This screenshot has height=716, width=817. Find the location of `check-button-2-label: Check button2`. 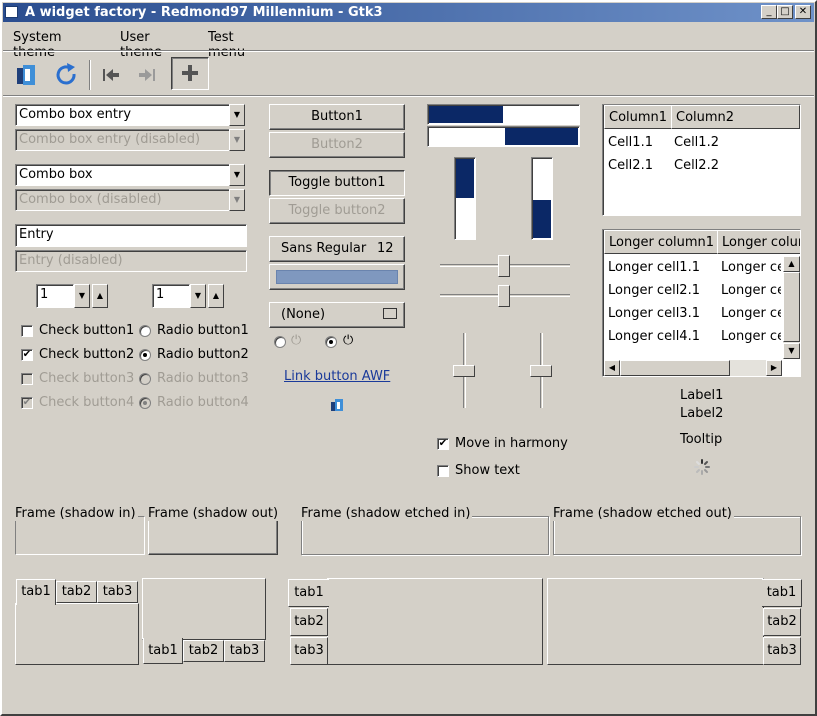

check-button-2-label: Check button2 is located at coordinates (86, 354).